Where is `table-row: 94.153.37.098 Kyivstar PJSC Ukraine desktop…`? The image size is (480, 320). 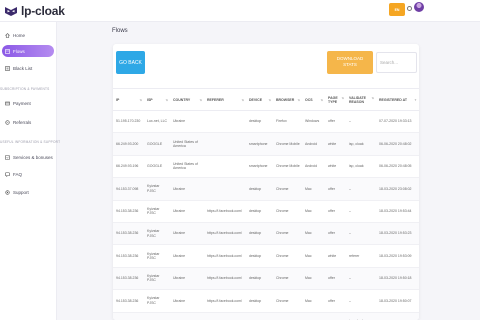
table-row: 94.153.37.098 Kyivstar PJSC Ukraine desktop… is located at coordinates (266, 189).